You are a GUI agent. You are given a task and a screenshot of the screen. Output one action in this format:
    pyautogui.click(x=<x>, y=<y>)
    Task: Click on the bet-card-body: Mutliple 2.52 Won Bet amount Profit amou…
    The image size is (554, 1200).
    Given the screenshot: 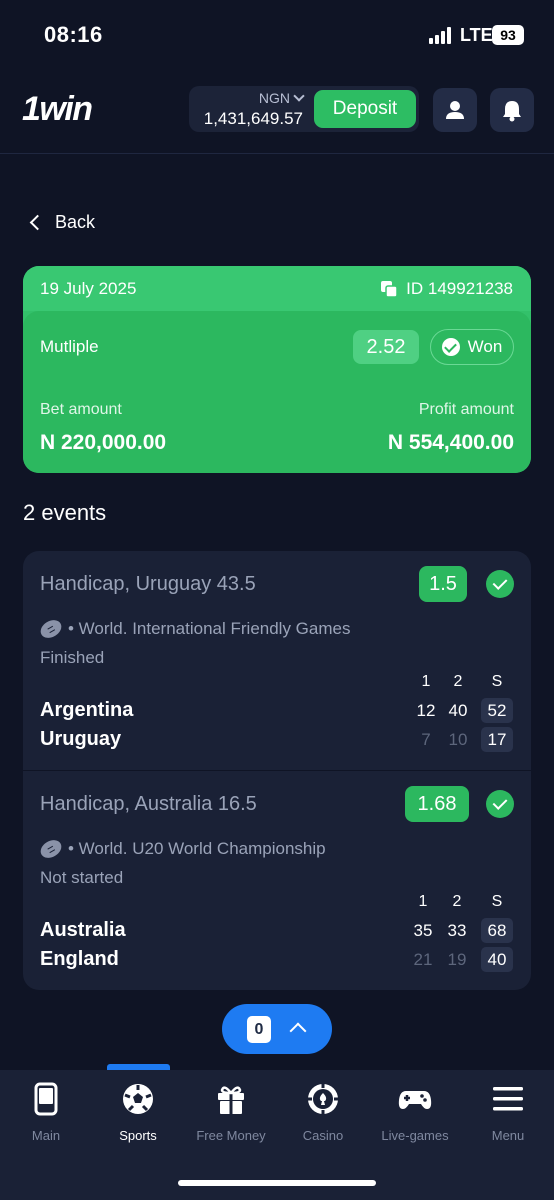 What is the action you would take?
    pyautogui.click(x=277, y=392)
    